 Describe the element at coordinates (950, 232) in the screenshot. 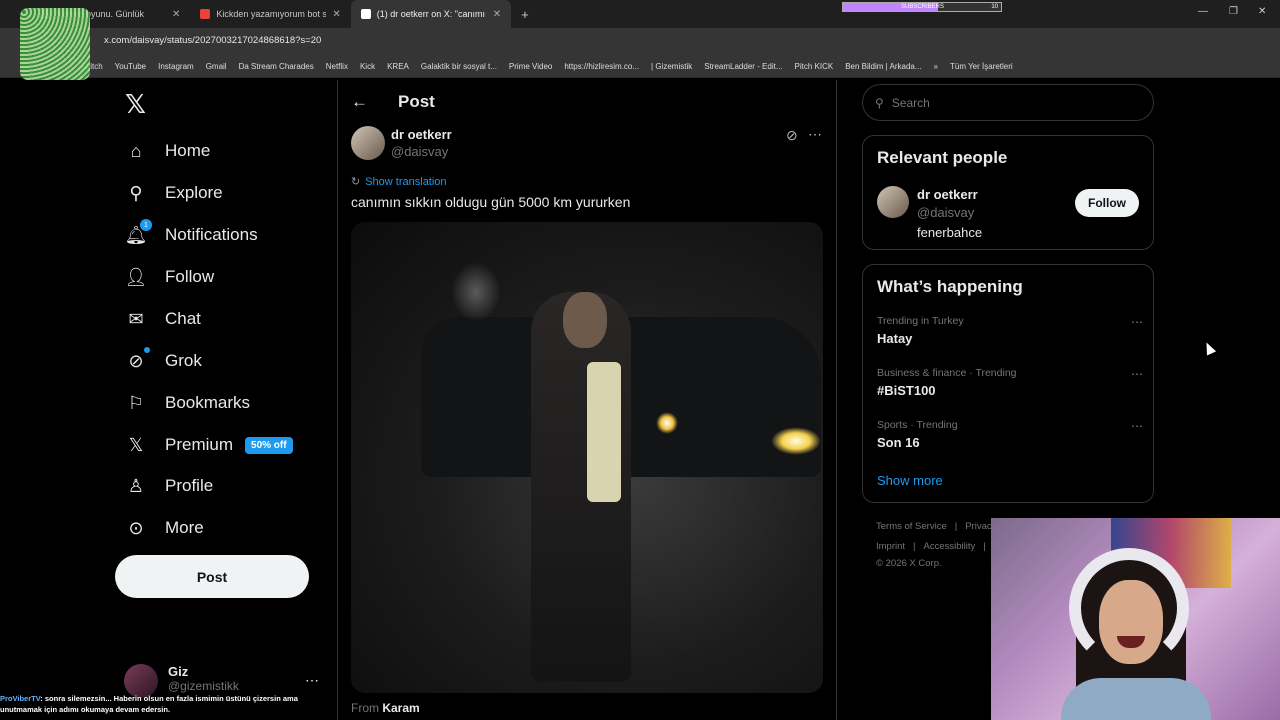

I see `person-bio: fenerbahce` at that location.